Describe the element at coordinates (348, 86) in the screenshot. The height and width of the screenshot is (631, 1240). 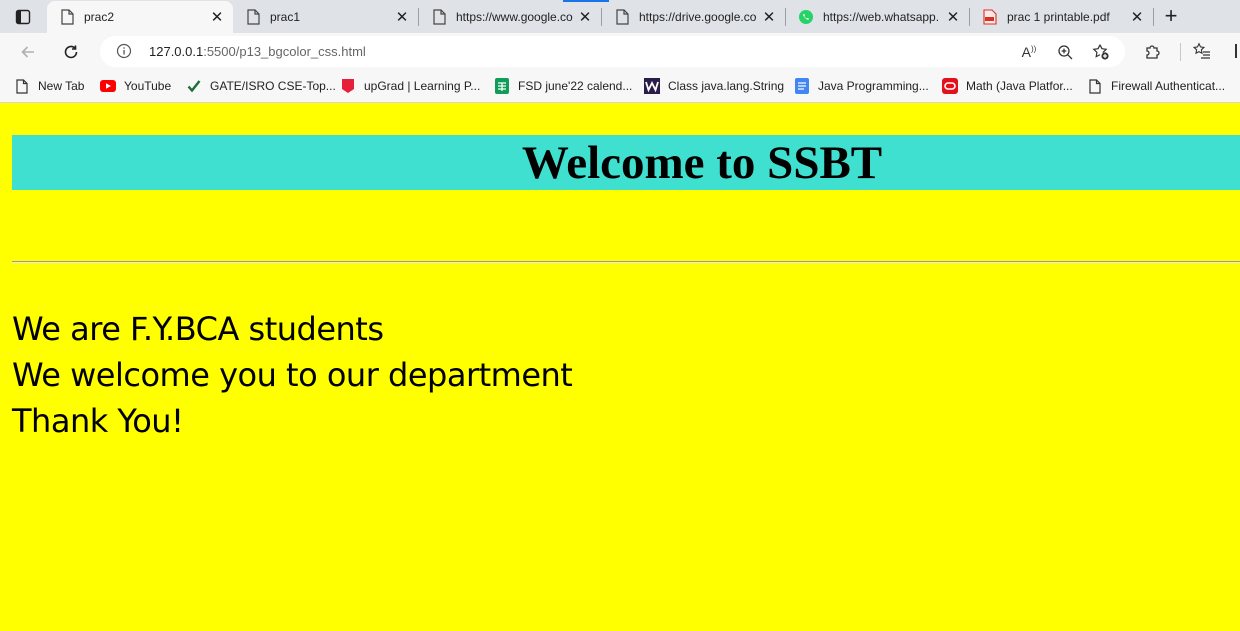
I see `upgrad-icon` at that location.